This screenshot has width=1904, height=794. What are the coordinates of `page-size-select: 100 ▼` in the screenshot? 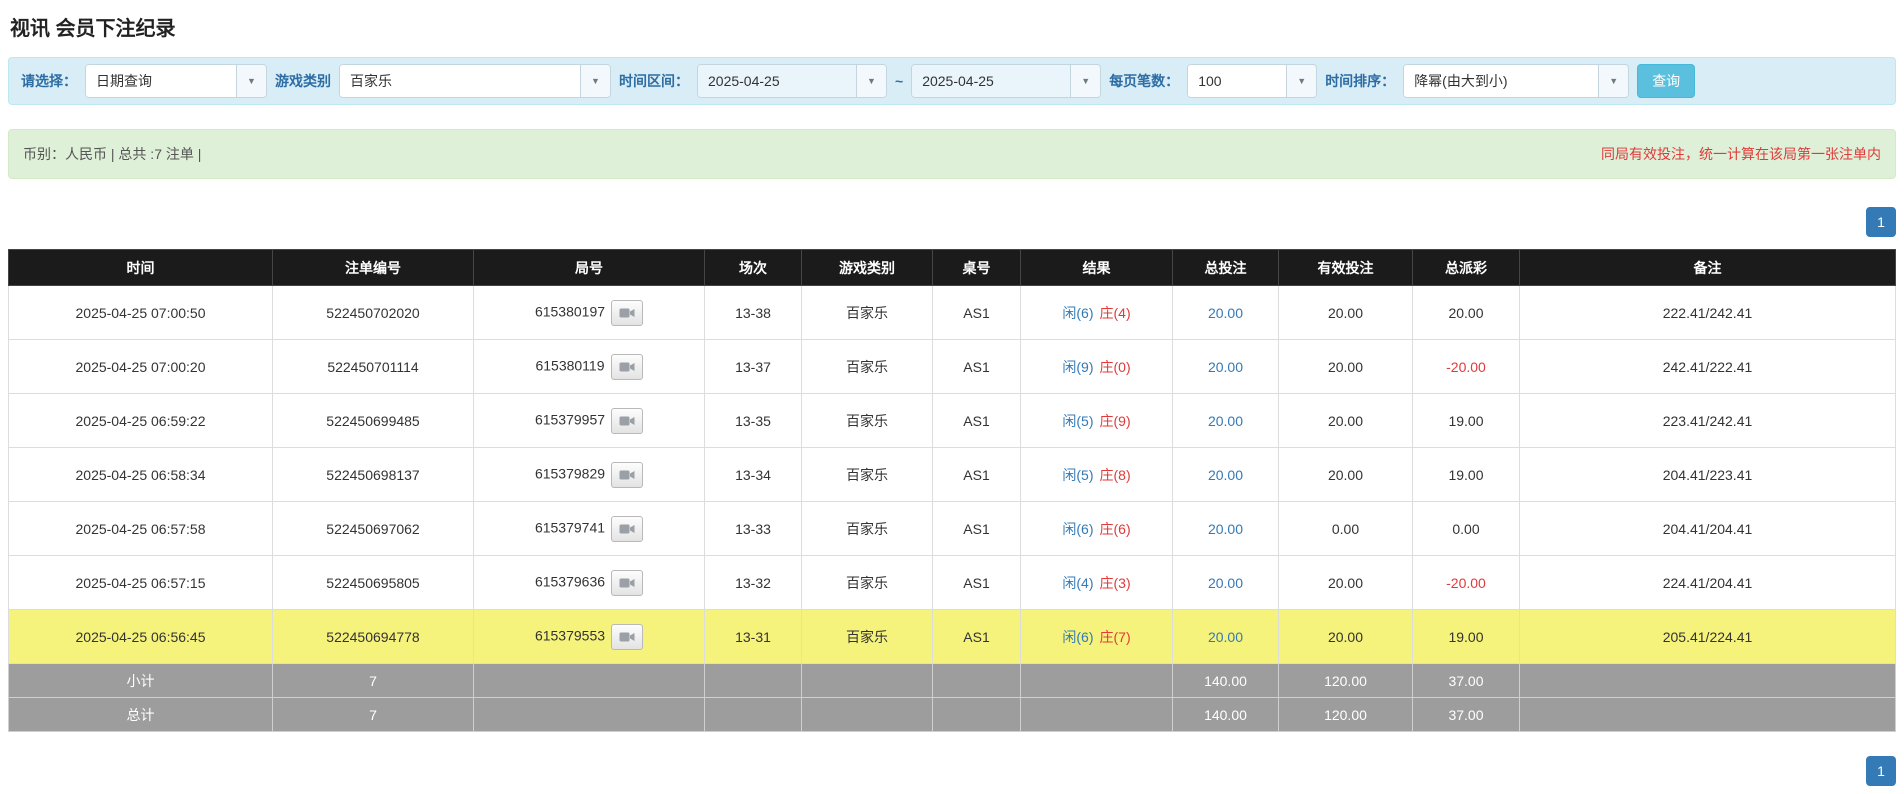 It's located at (1252, 81).